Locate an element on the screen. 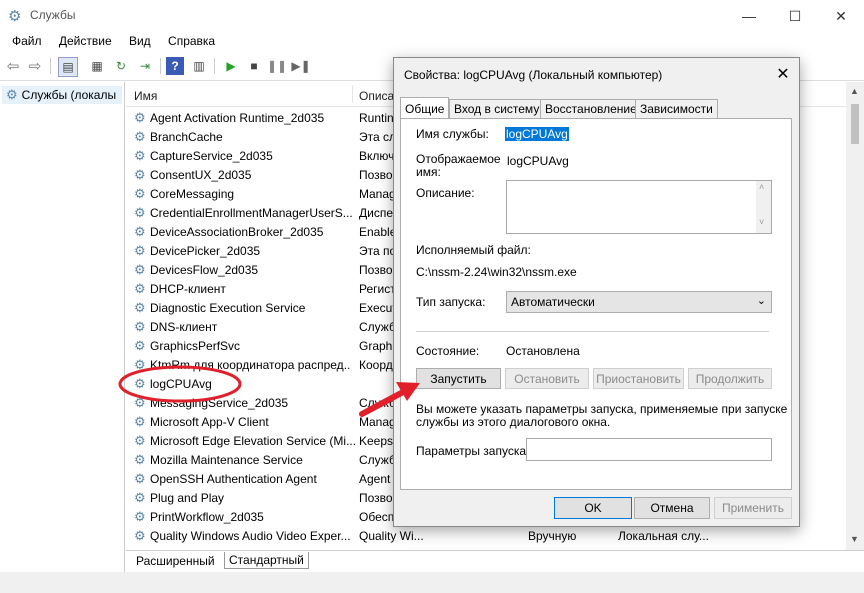 The height and width of the screenshot is (593, 864). service-name: Mozilla Maintenance Service is located at coordinates (226, 460).